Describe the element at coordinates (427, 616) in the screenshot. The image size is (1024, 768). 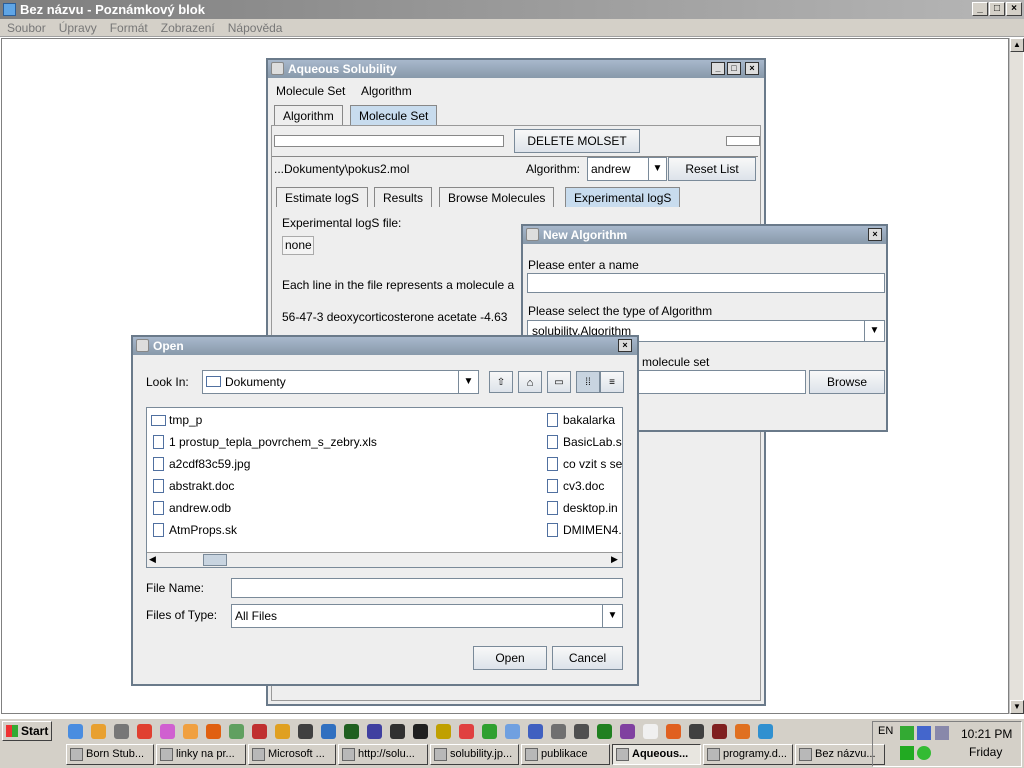
I see `files-of-type-select: All Files ▼` at that location.